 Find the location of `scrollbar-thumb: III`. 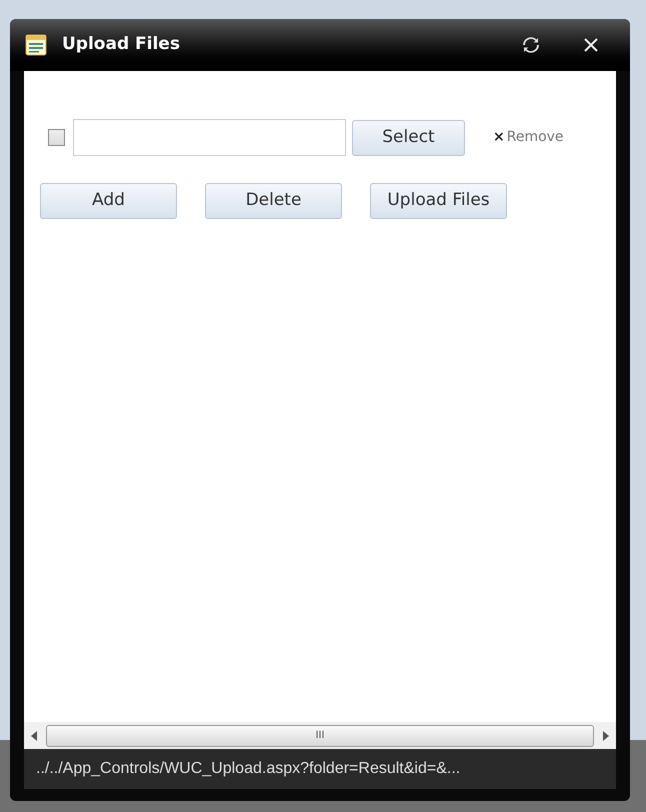

scrollbar-thumb: III is located at coordinates (320, 735).